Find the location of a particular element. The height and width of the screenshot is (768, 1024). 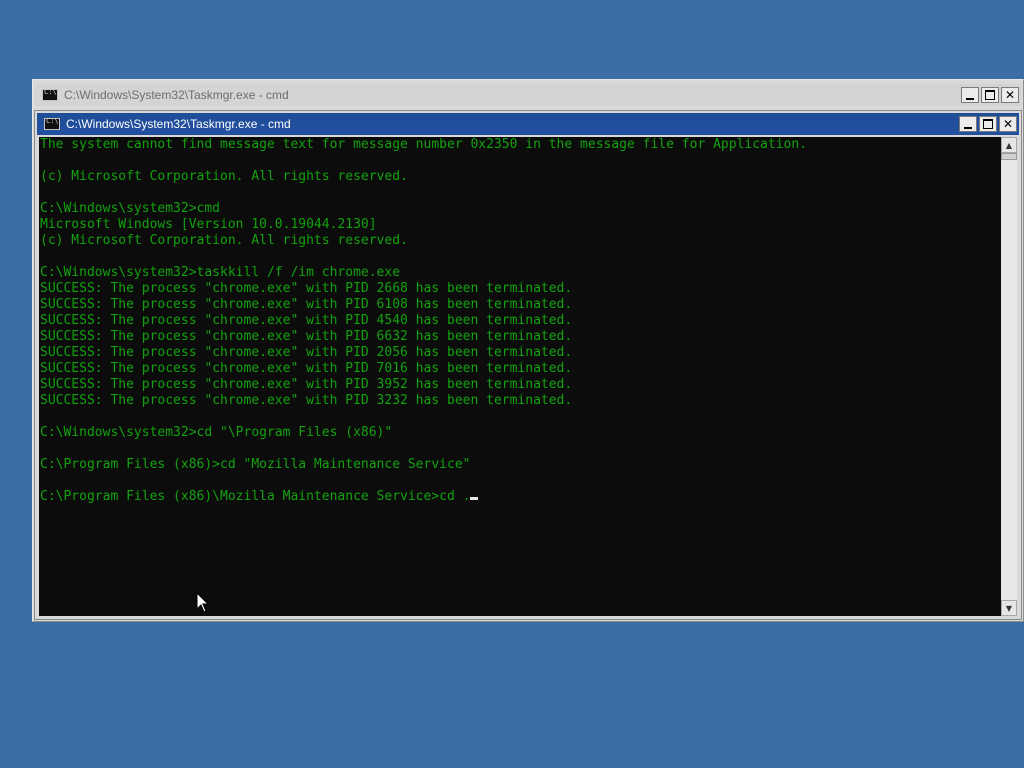

arrow-up-icon: ▲ is located at coordinates (1009, 145).